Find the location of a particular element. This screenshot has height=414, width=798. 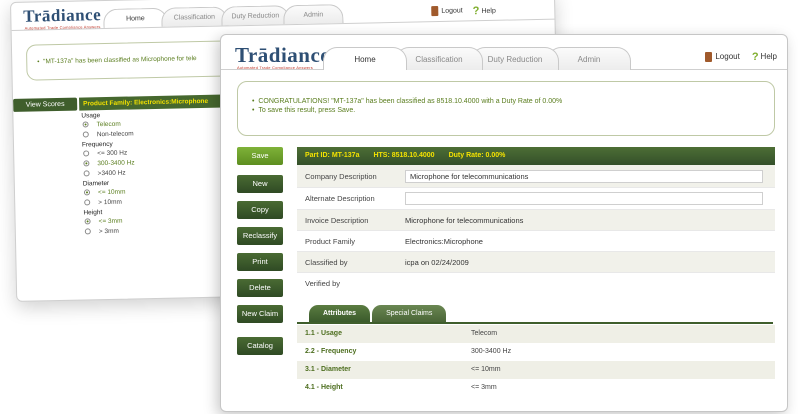

filter-option: > 10mm is located at coordinates (156, 200).